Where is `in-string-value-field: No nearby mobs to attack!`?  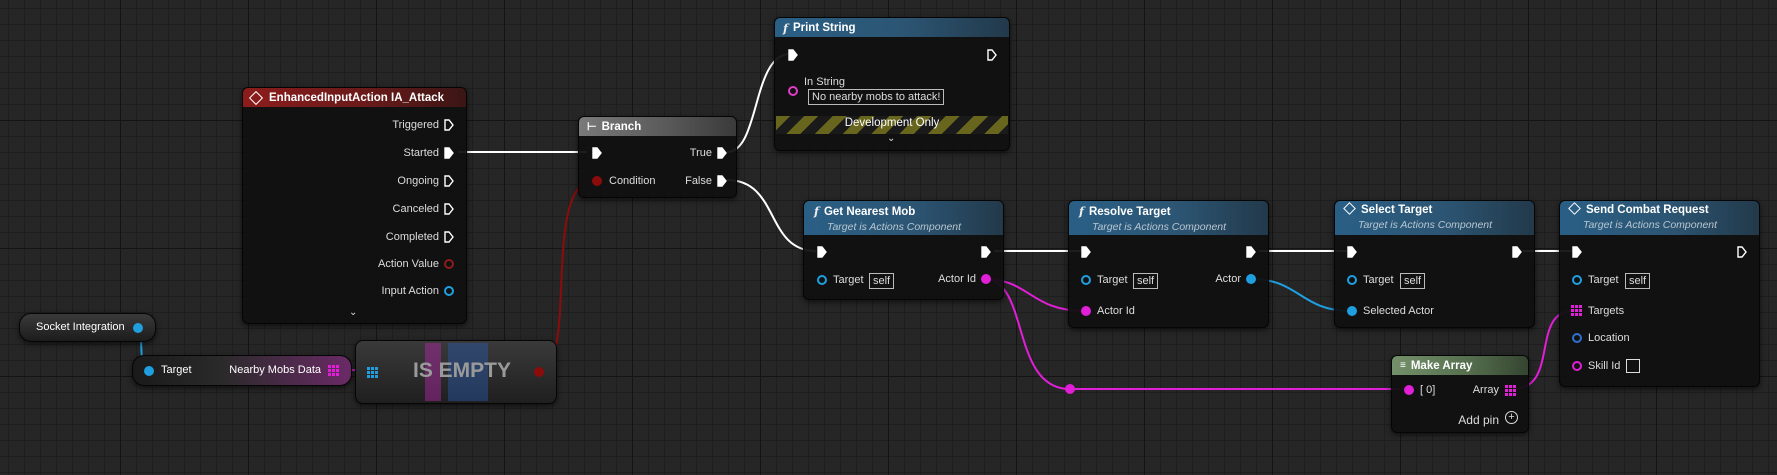
in-string-value-field: No nearby mobs to attack! is located at coordinates (876, 97).